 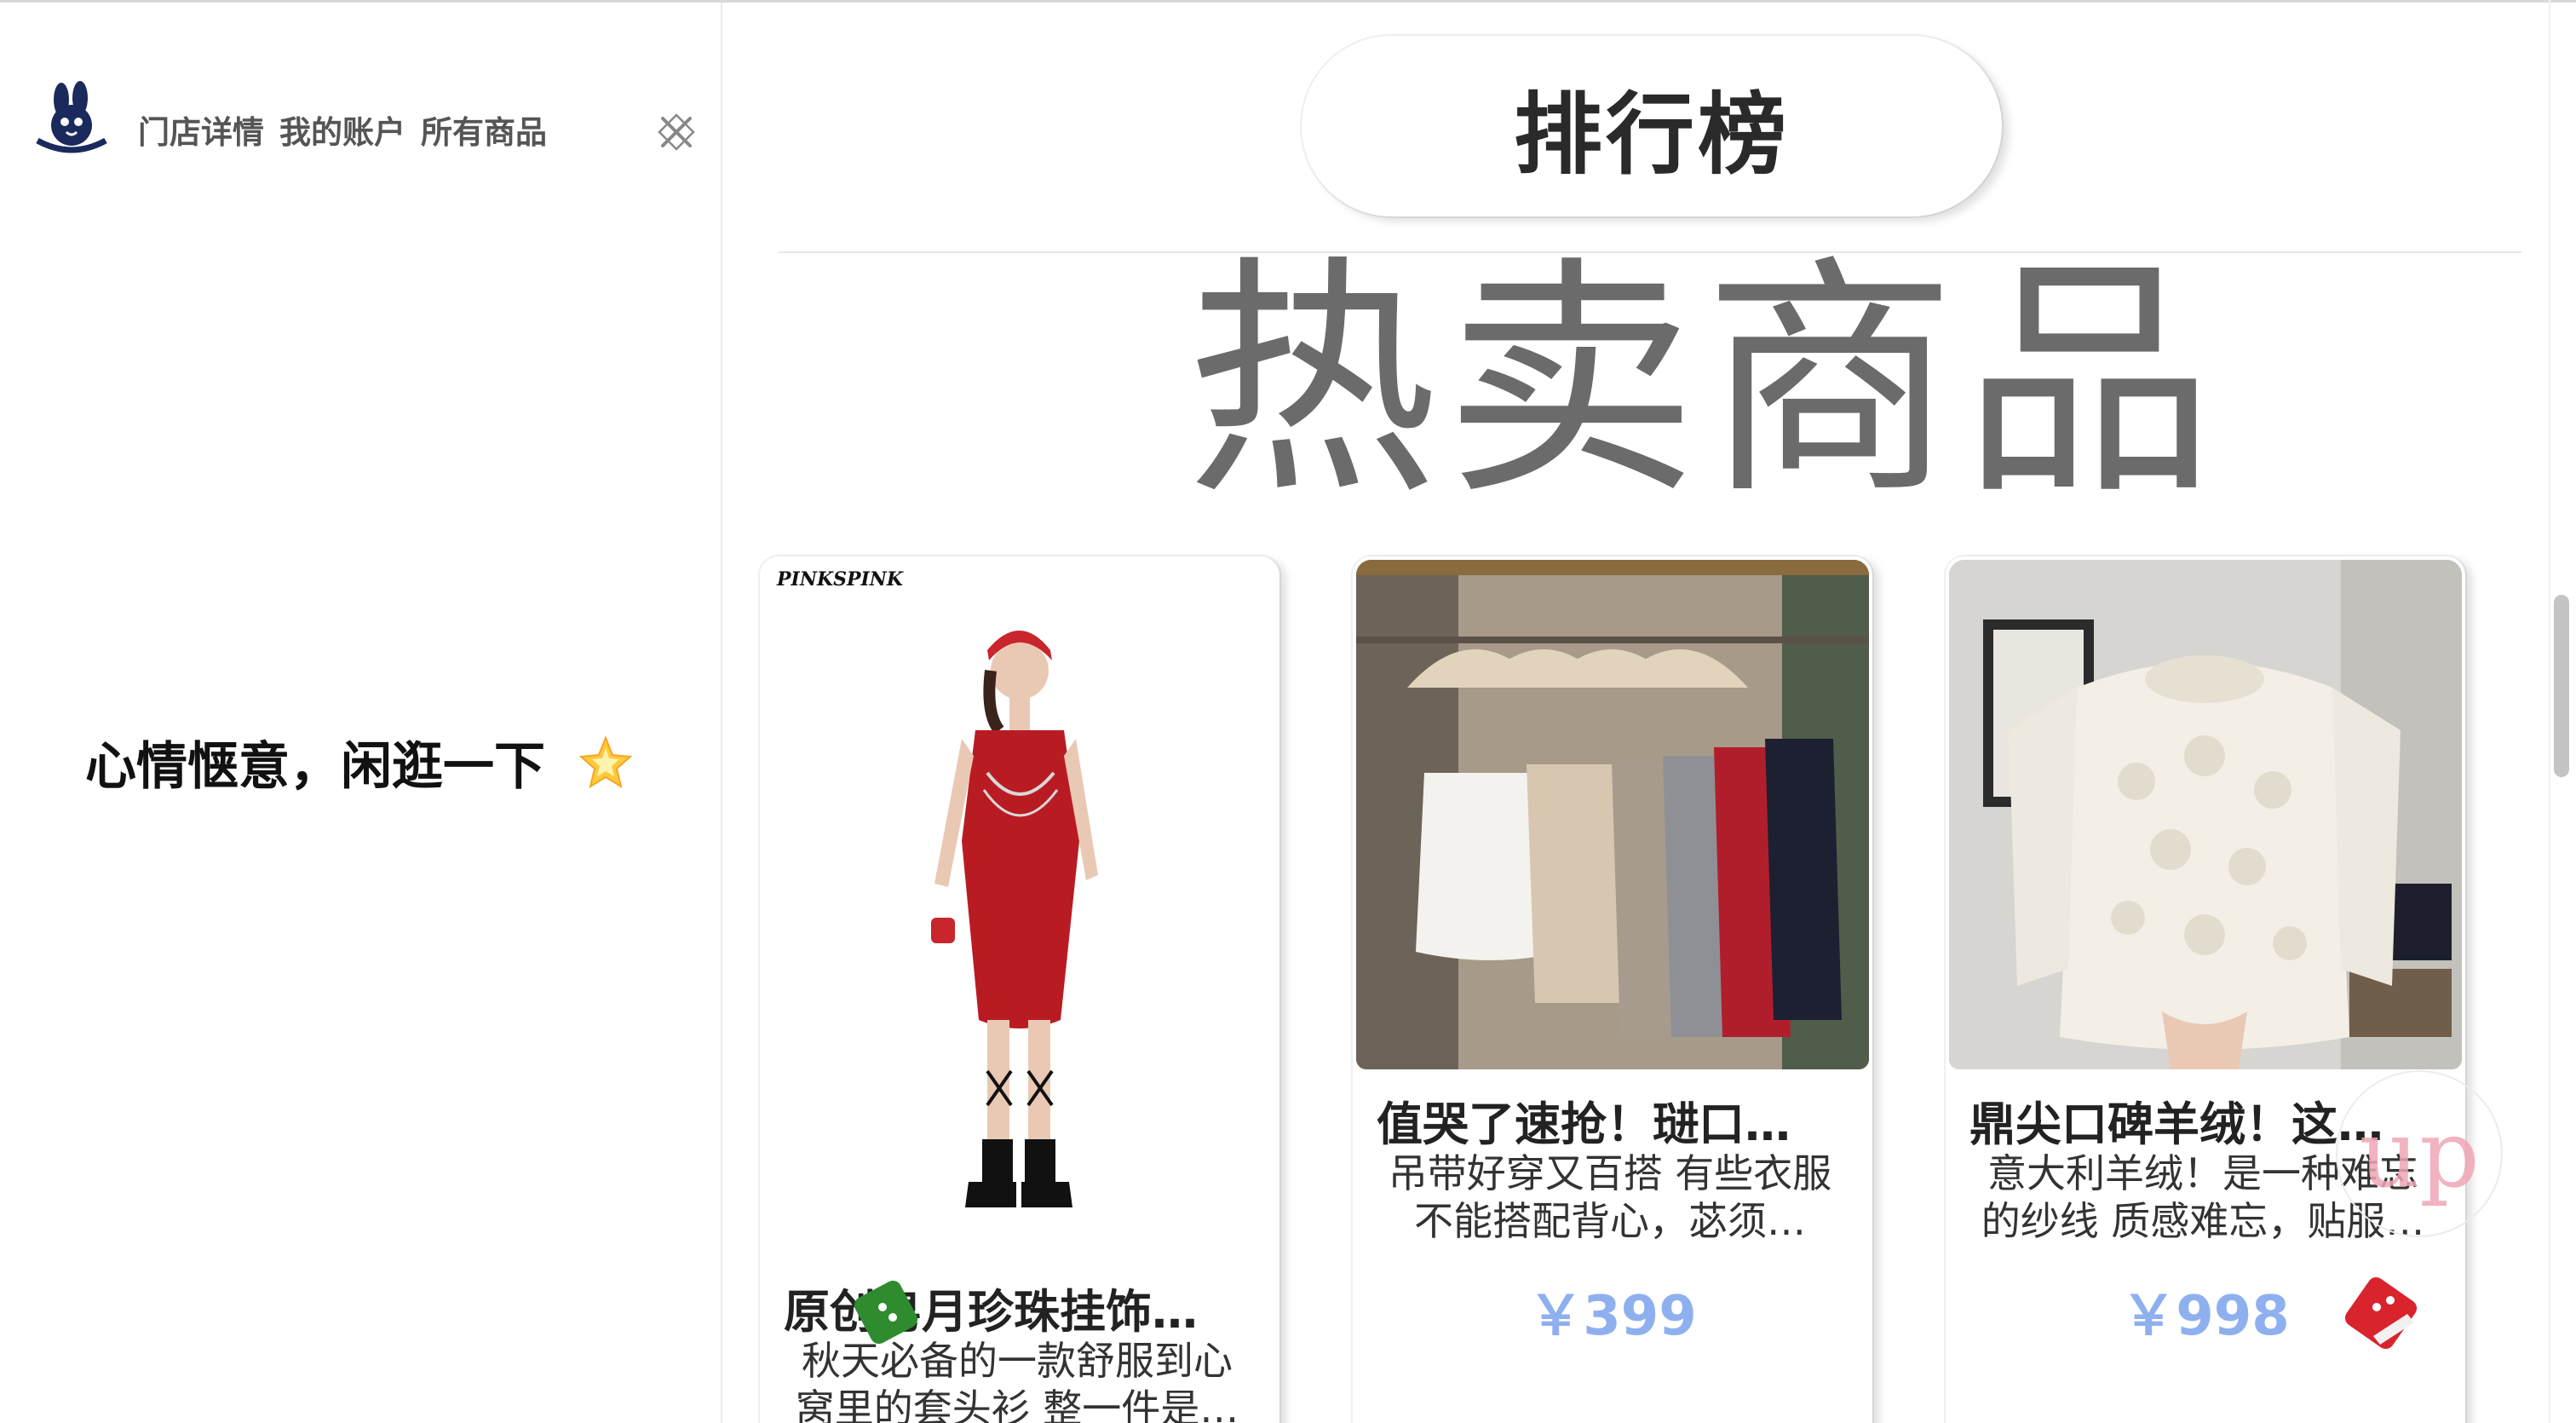 I want to click on tagline-text: 心情惬意，闲逛一下, so click(x=315, y=767).